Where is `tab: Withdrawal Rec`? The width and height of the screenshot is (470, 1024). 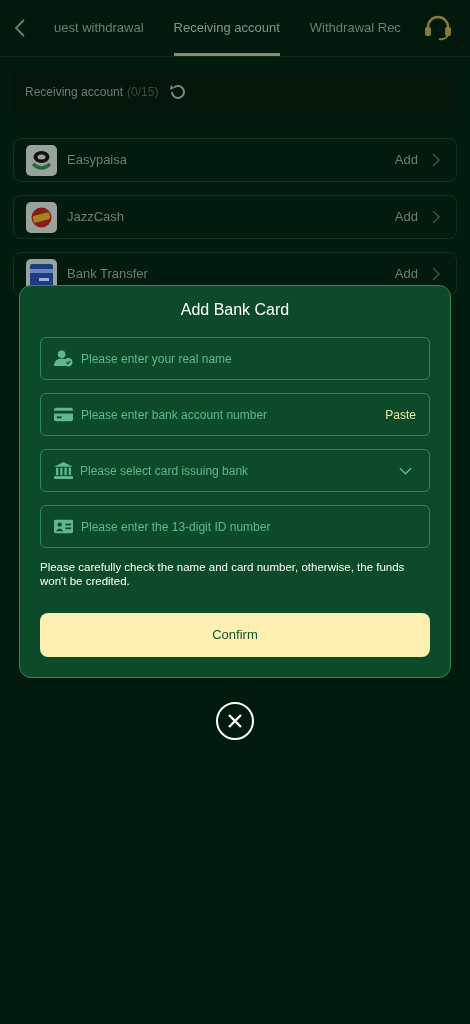 tab: Withdrawal Rec is located at coordinates (355, 28).